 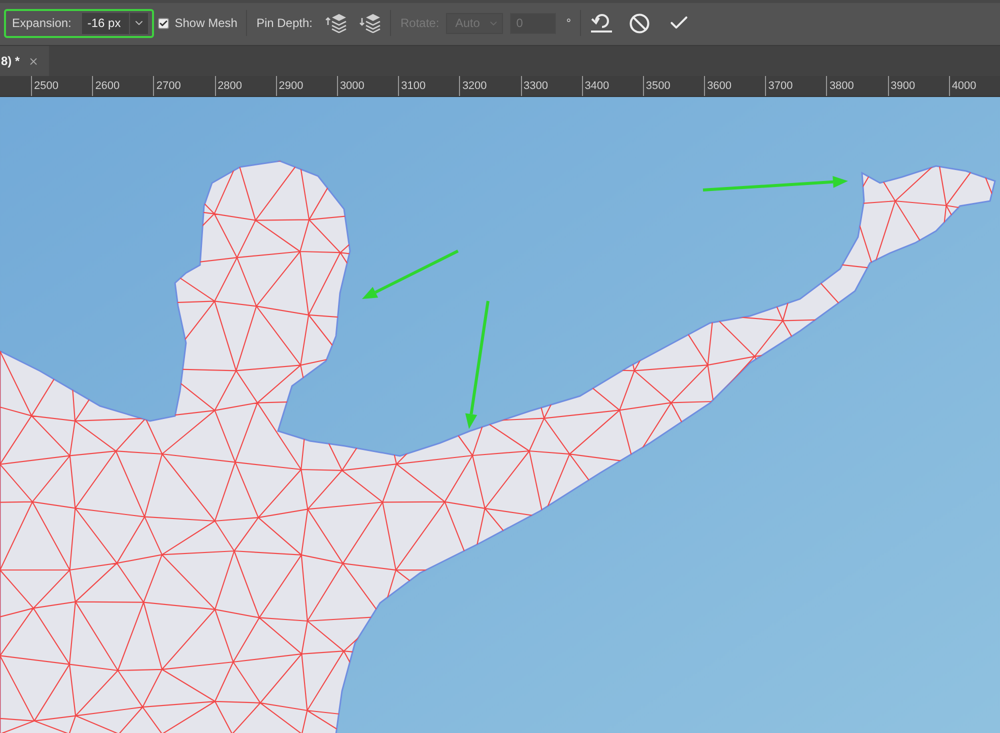 I want to click on layers-down-icon, so click(x=370, y=23).